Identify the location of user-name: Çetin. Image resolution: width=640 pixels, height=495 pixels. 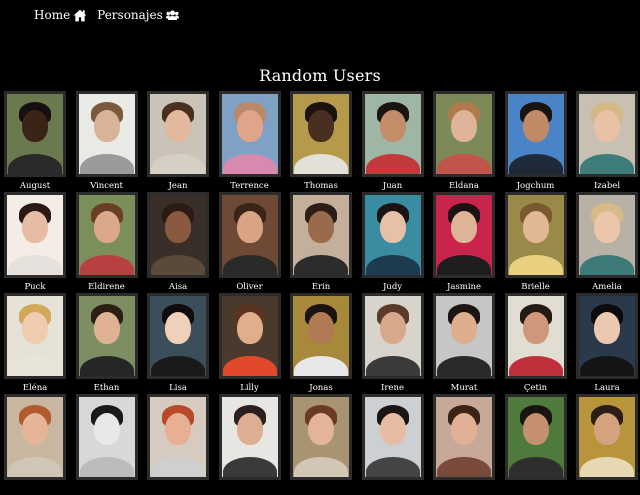
(535, 388).